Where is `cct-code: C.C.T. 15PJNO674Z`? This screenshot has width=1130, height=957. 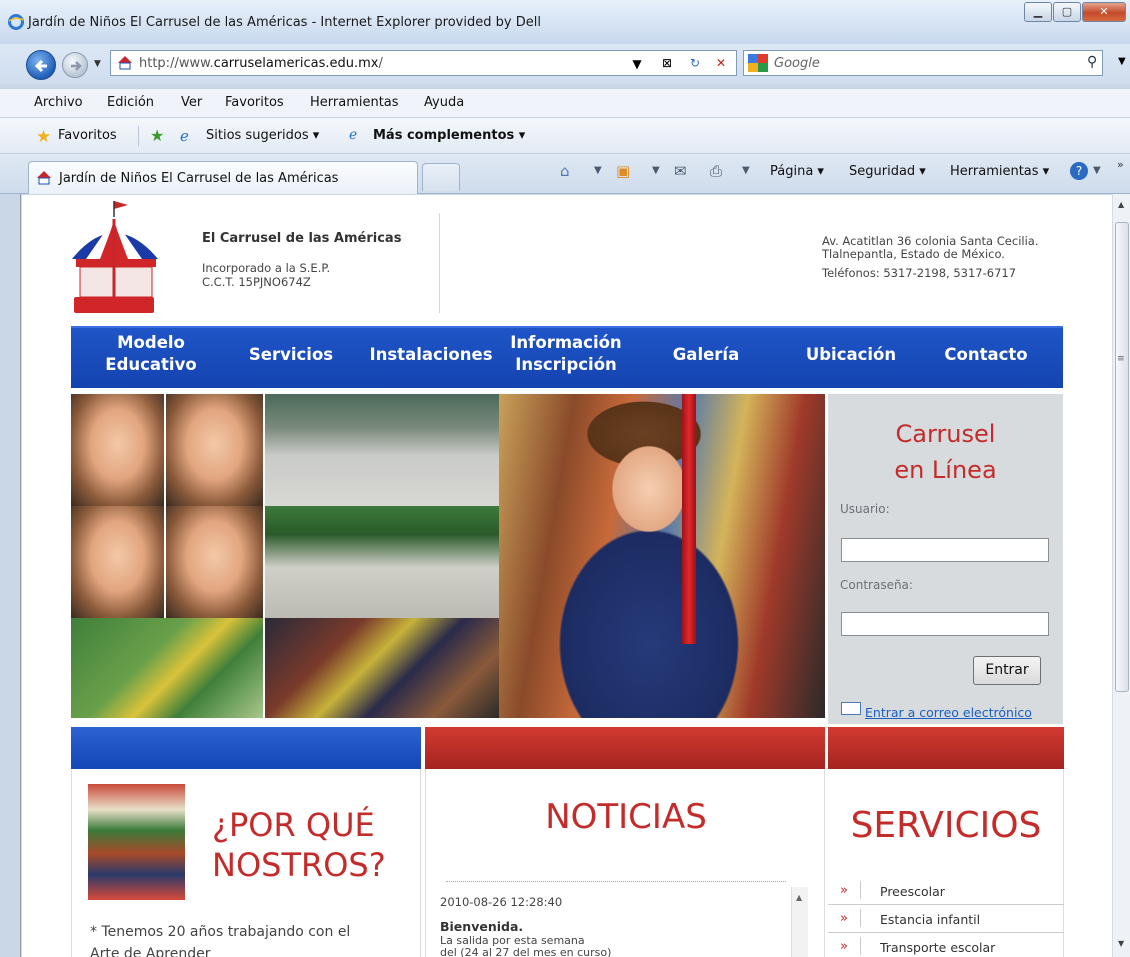 cct-code: C.C.T. 15PJNO674Z is located at coordinates (256, 282).